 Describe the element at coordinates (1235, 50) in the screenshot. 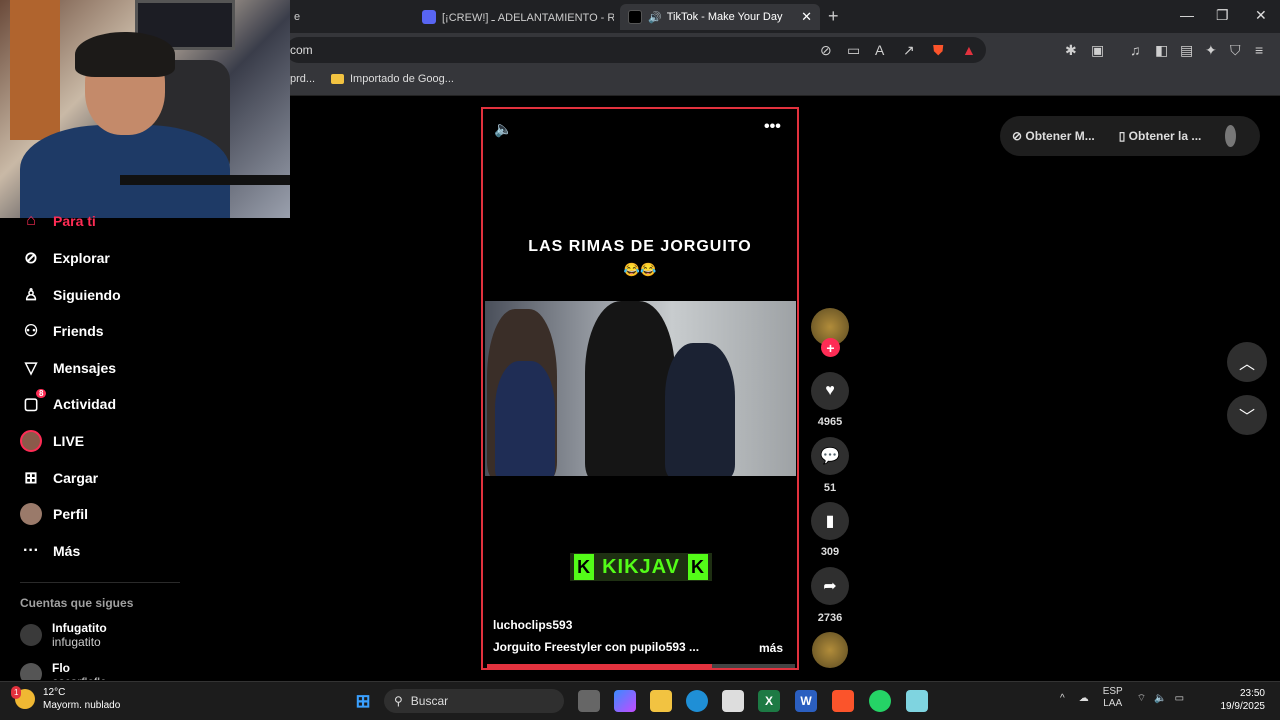

I see `vpn-icon: ⛉` at that location.